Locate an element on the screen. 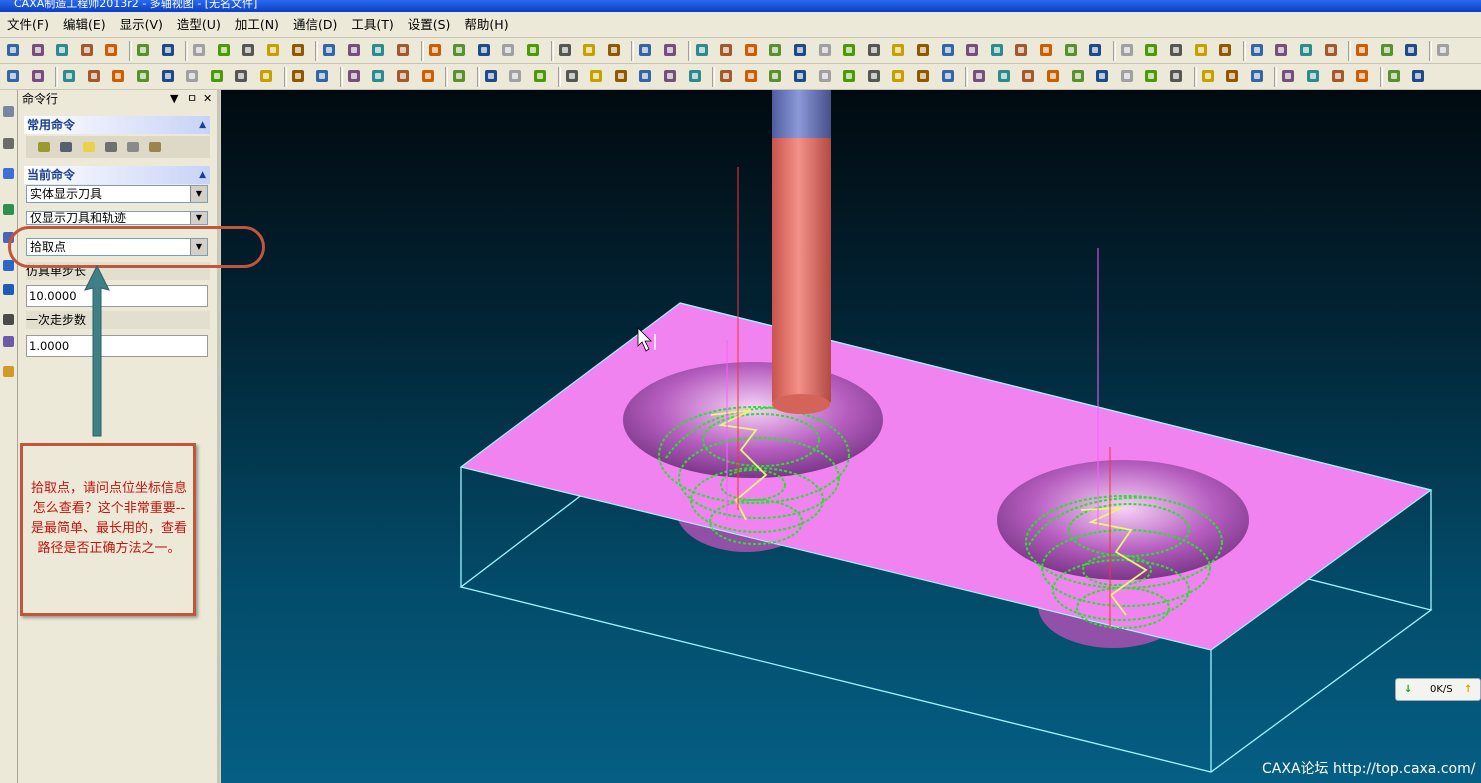 This screenshot has width=1481, height=783. menu-communication: 通信(D) is located at coordinates (315, 25).